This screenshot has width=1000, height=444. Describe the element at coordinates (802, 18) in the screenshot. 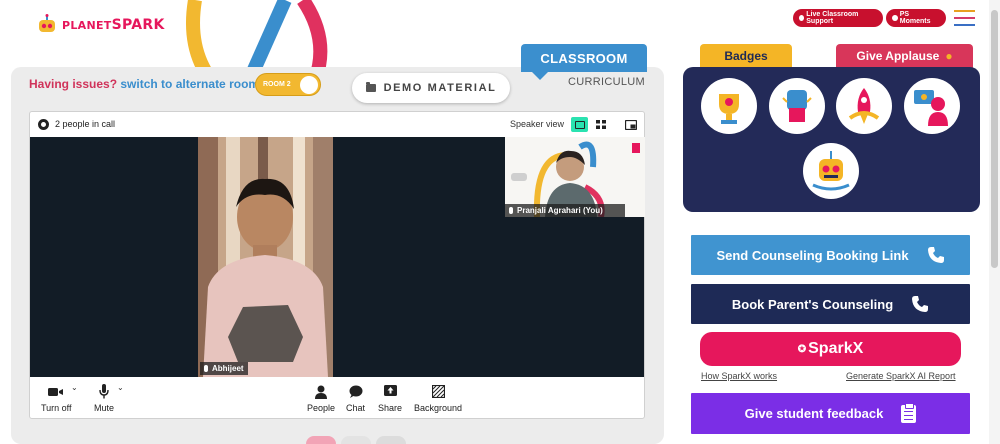

I see `support-icon` at that location.